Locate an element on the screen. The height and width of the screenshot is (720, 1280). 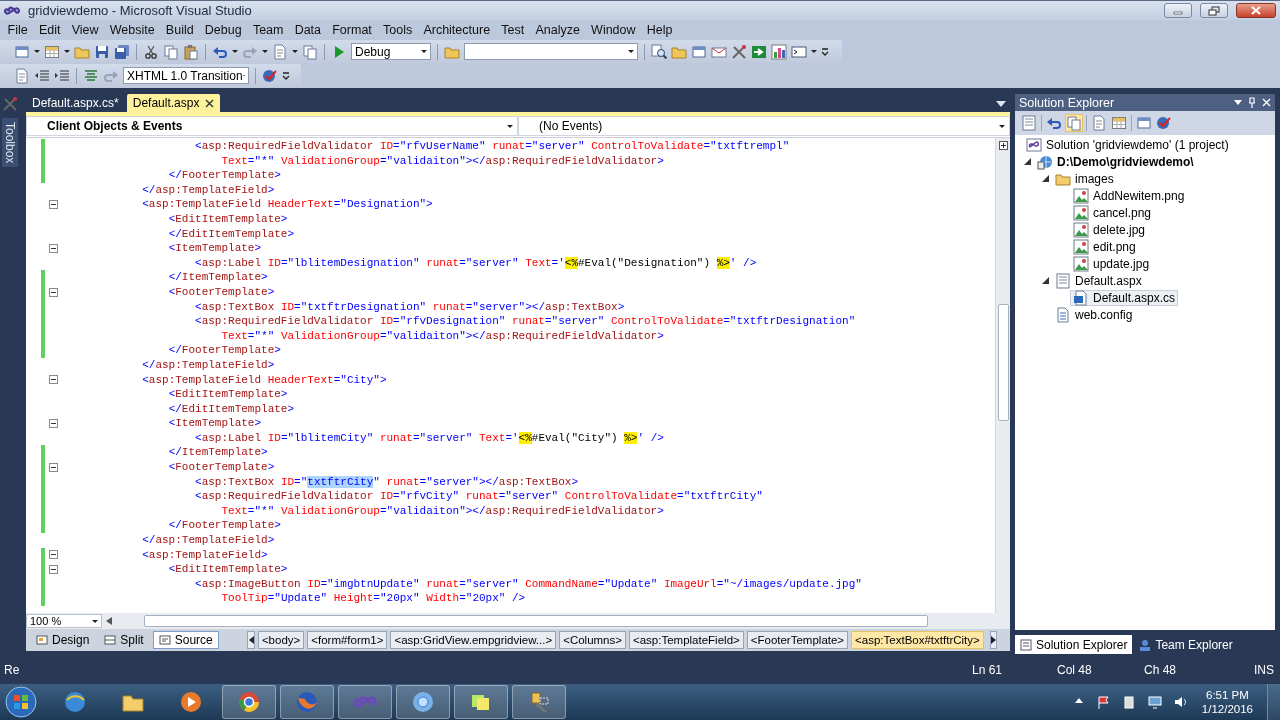
tree-item: images is located at coordinates (1084, 178).